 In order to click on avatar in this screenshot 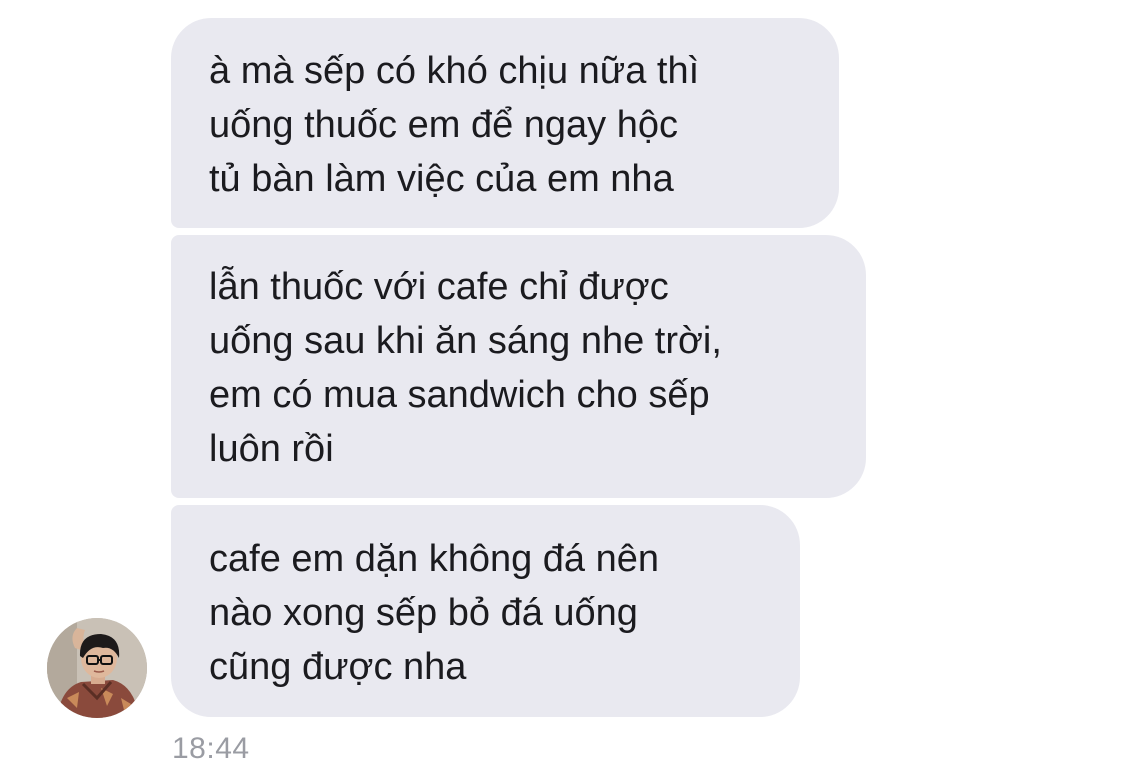, I will do `click(97, 668)`.